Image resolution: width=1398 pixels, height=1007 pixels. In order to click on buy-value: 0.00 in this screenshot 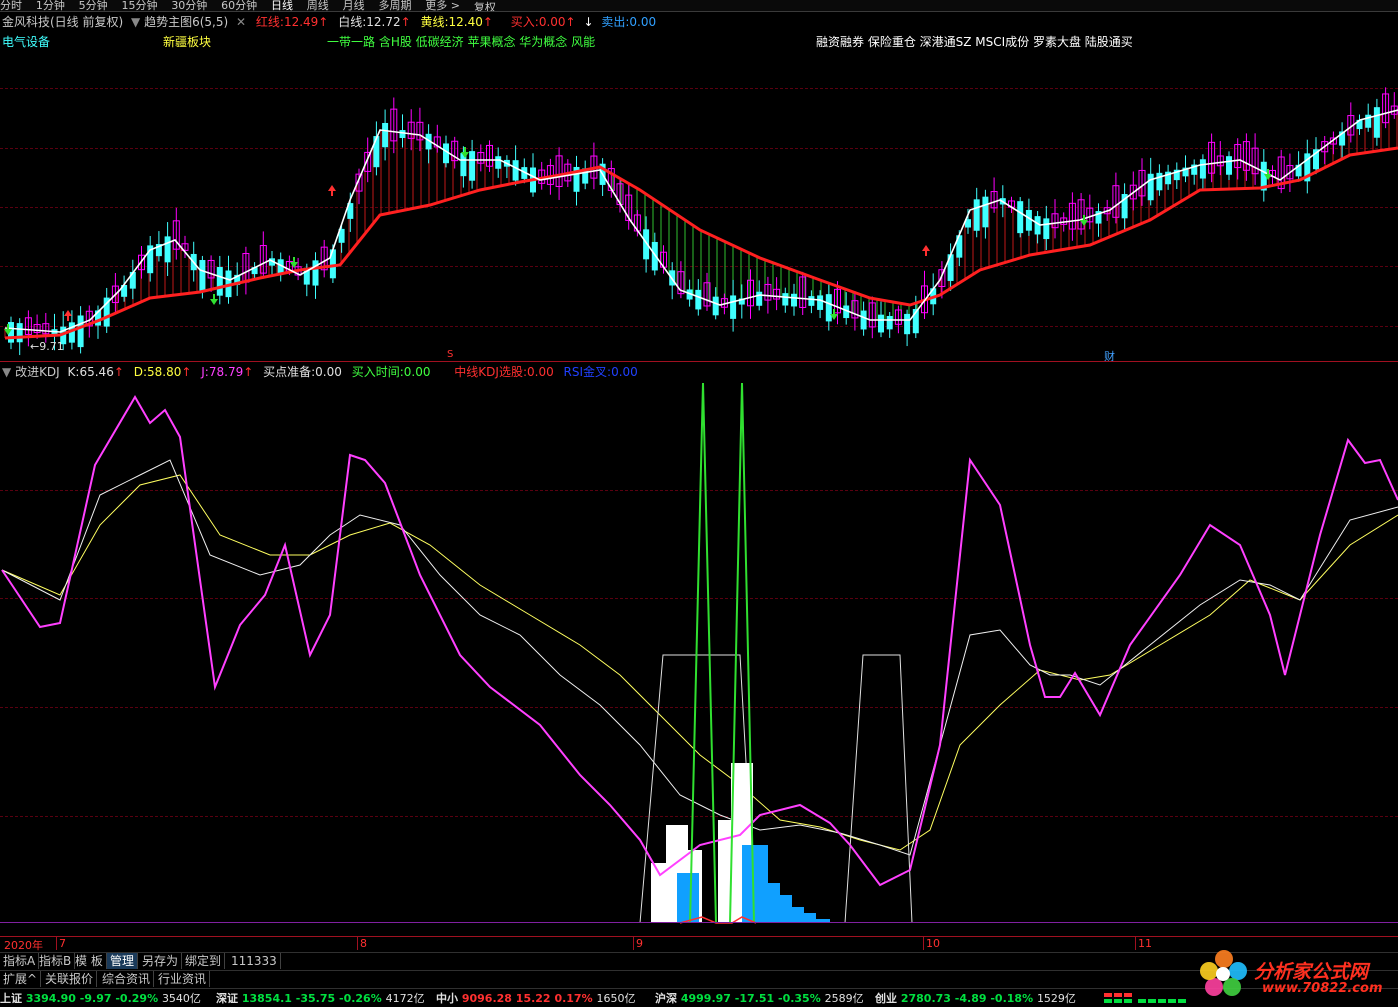, I will do `click(552, 22)`.